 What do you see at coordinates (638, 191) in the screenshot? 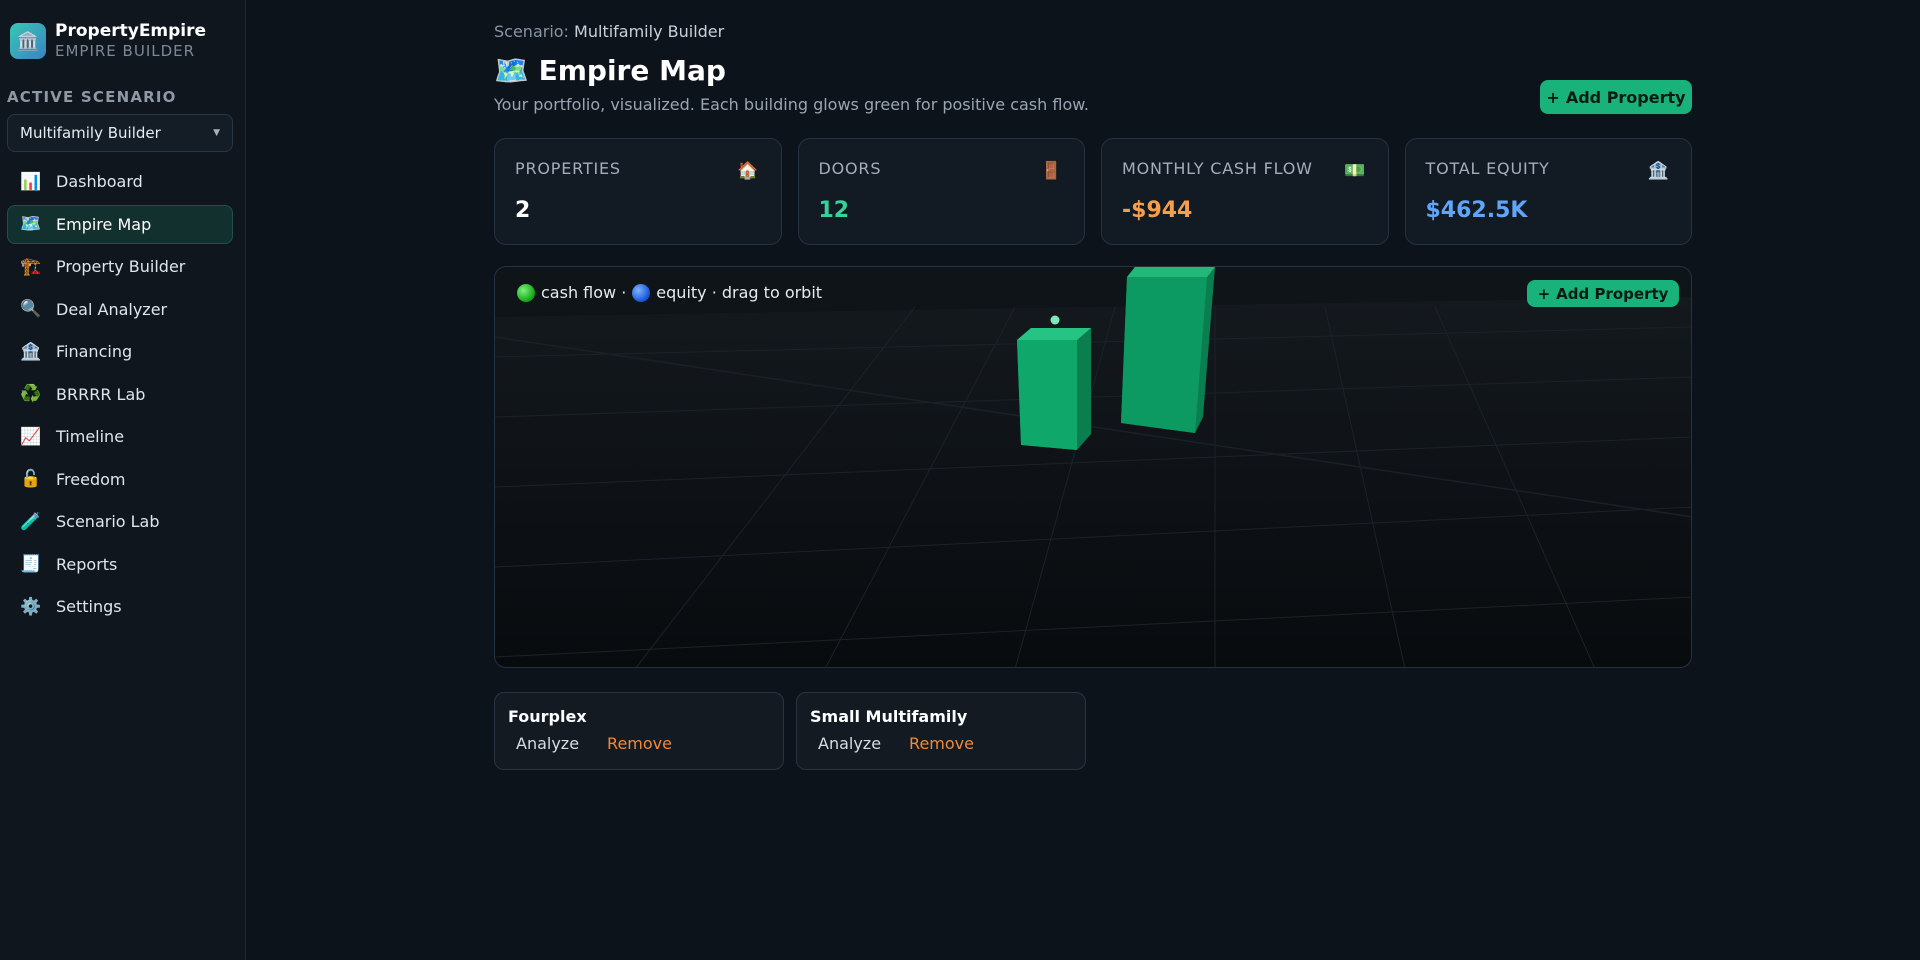
I see `stat-card-properties: PROPERTIES 🏠 2` at bounding box center [638, 191].